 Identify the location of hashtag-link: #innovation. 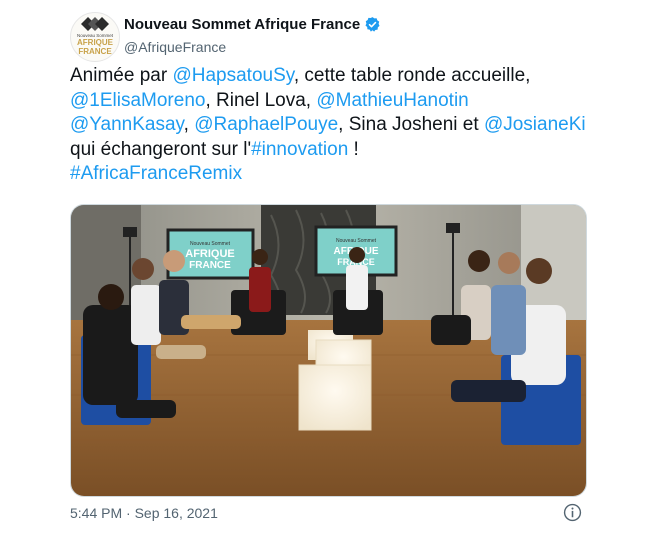
(299, 149).